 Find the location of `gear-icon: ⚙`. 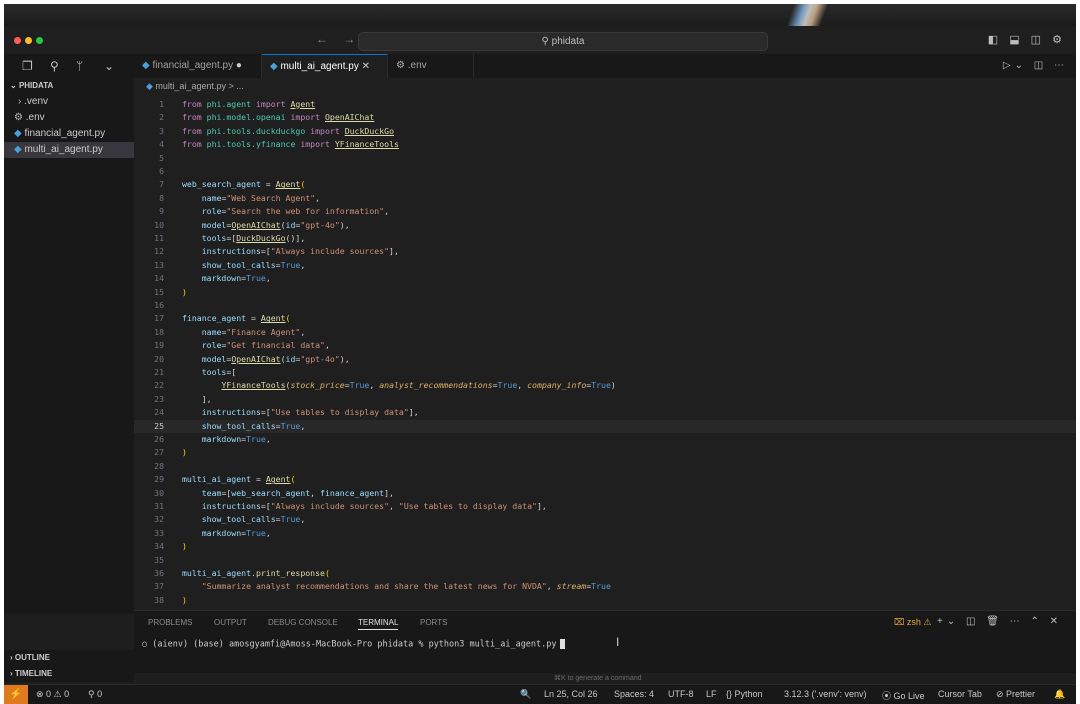

gear-icon: ⚙ is located at coordinates (20, 117).